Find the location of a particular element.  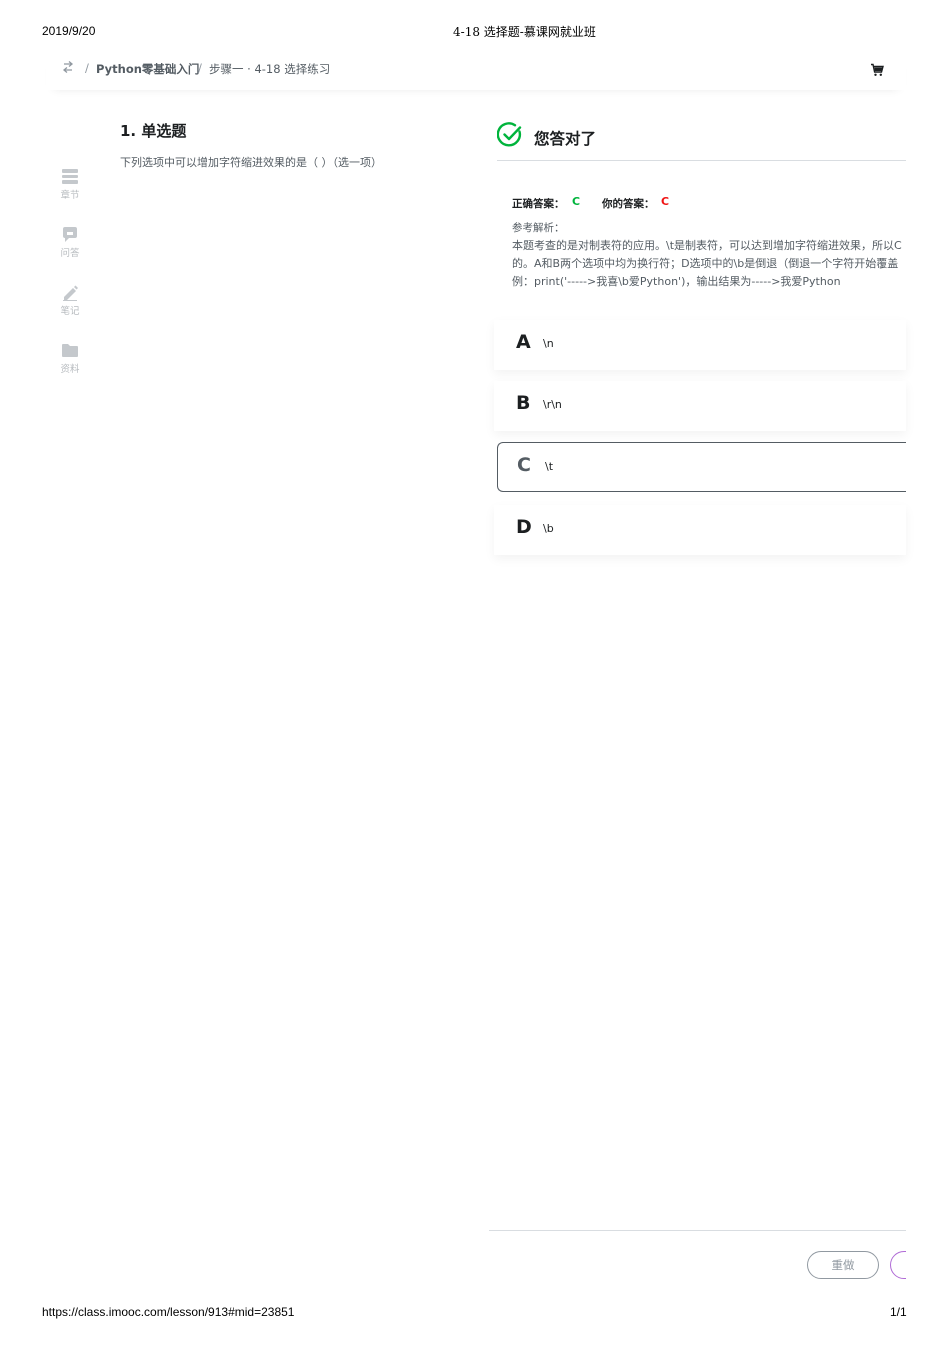

question-title: 1. 单选题 is located at coordinates (153, 131).